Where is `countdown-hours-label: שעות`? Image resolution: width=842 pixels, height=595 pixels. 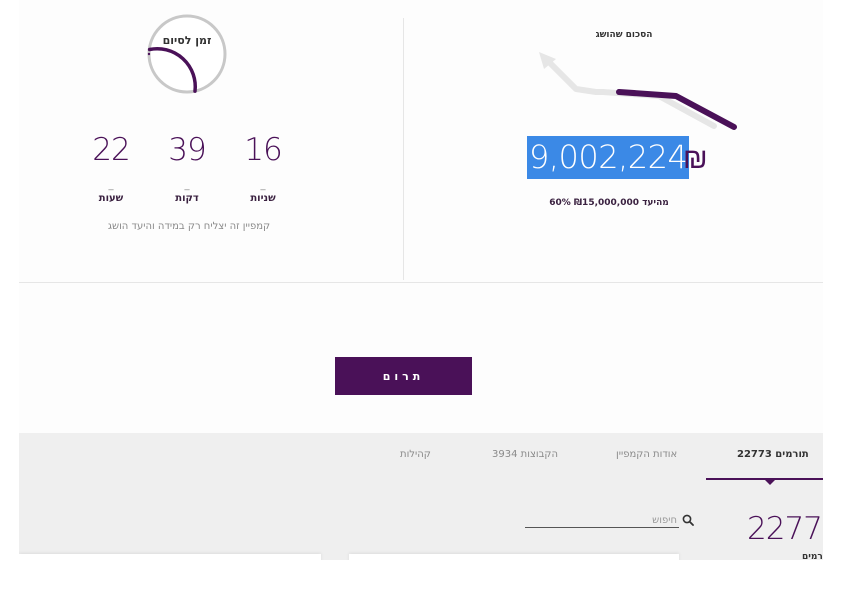
countdown-hours-label: שעות is located at coordinates (111, 198).